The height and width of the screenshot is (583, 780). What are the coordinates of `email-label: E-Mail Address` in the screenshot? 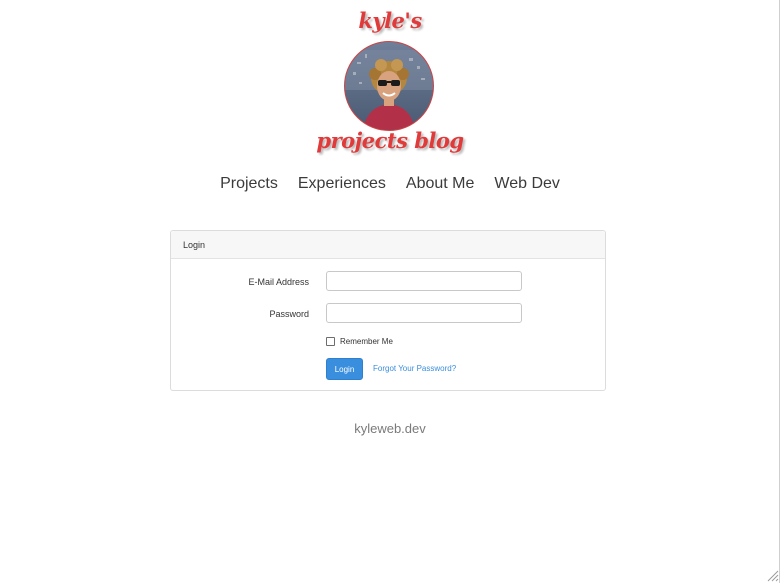 It's located at (278, 282).